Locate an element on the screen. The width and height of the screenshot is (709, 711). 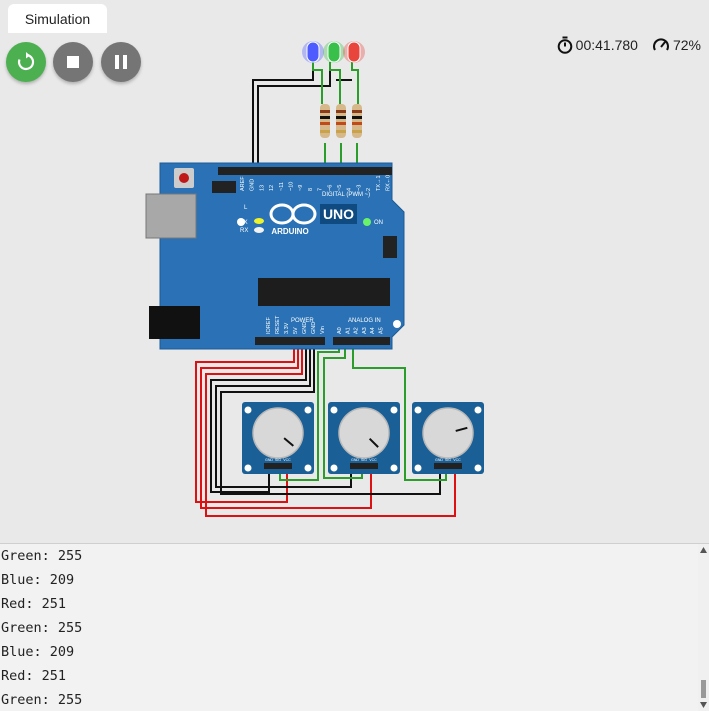
pin-label: ~9 is located at coordinates (301, 188).